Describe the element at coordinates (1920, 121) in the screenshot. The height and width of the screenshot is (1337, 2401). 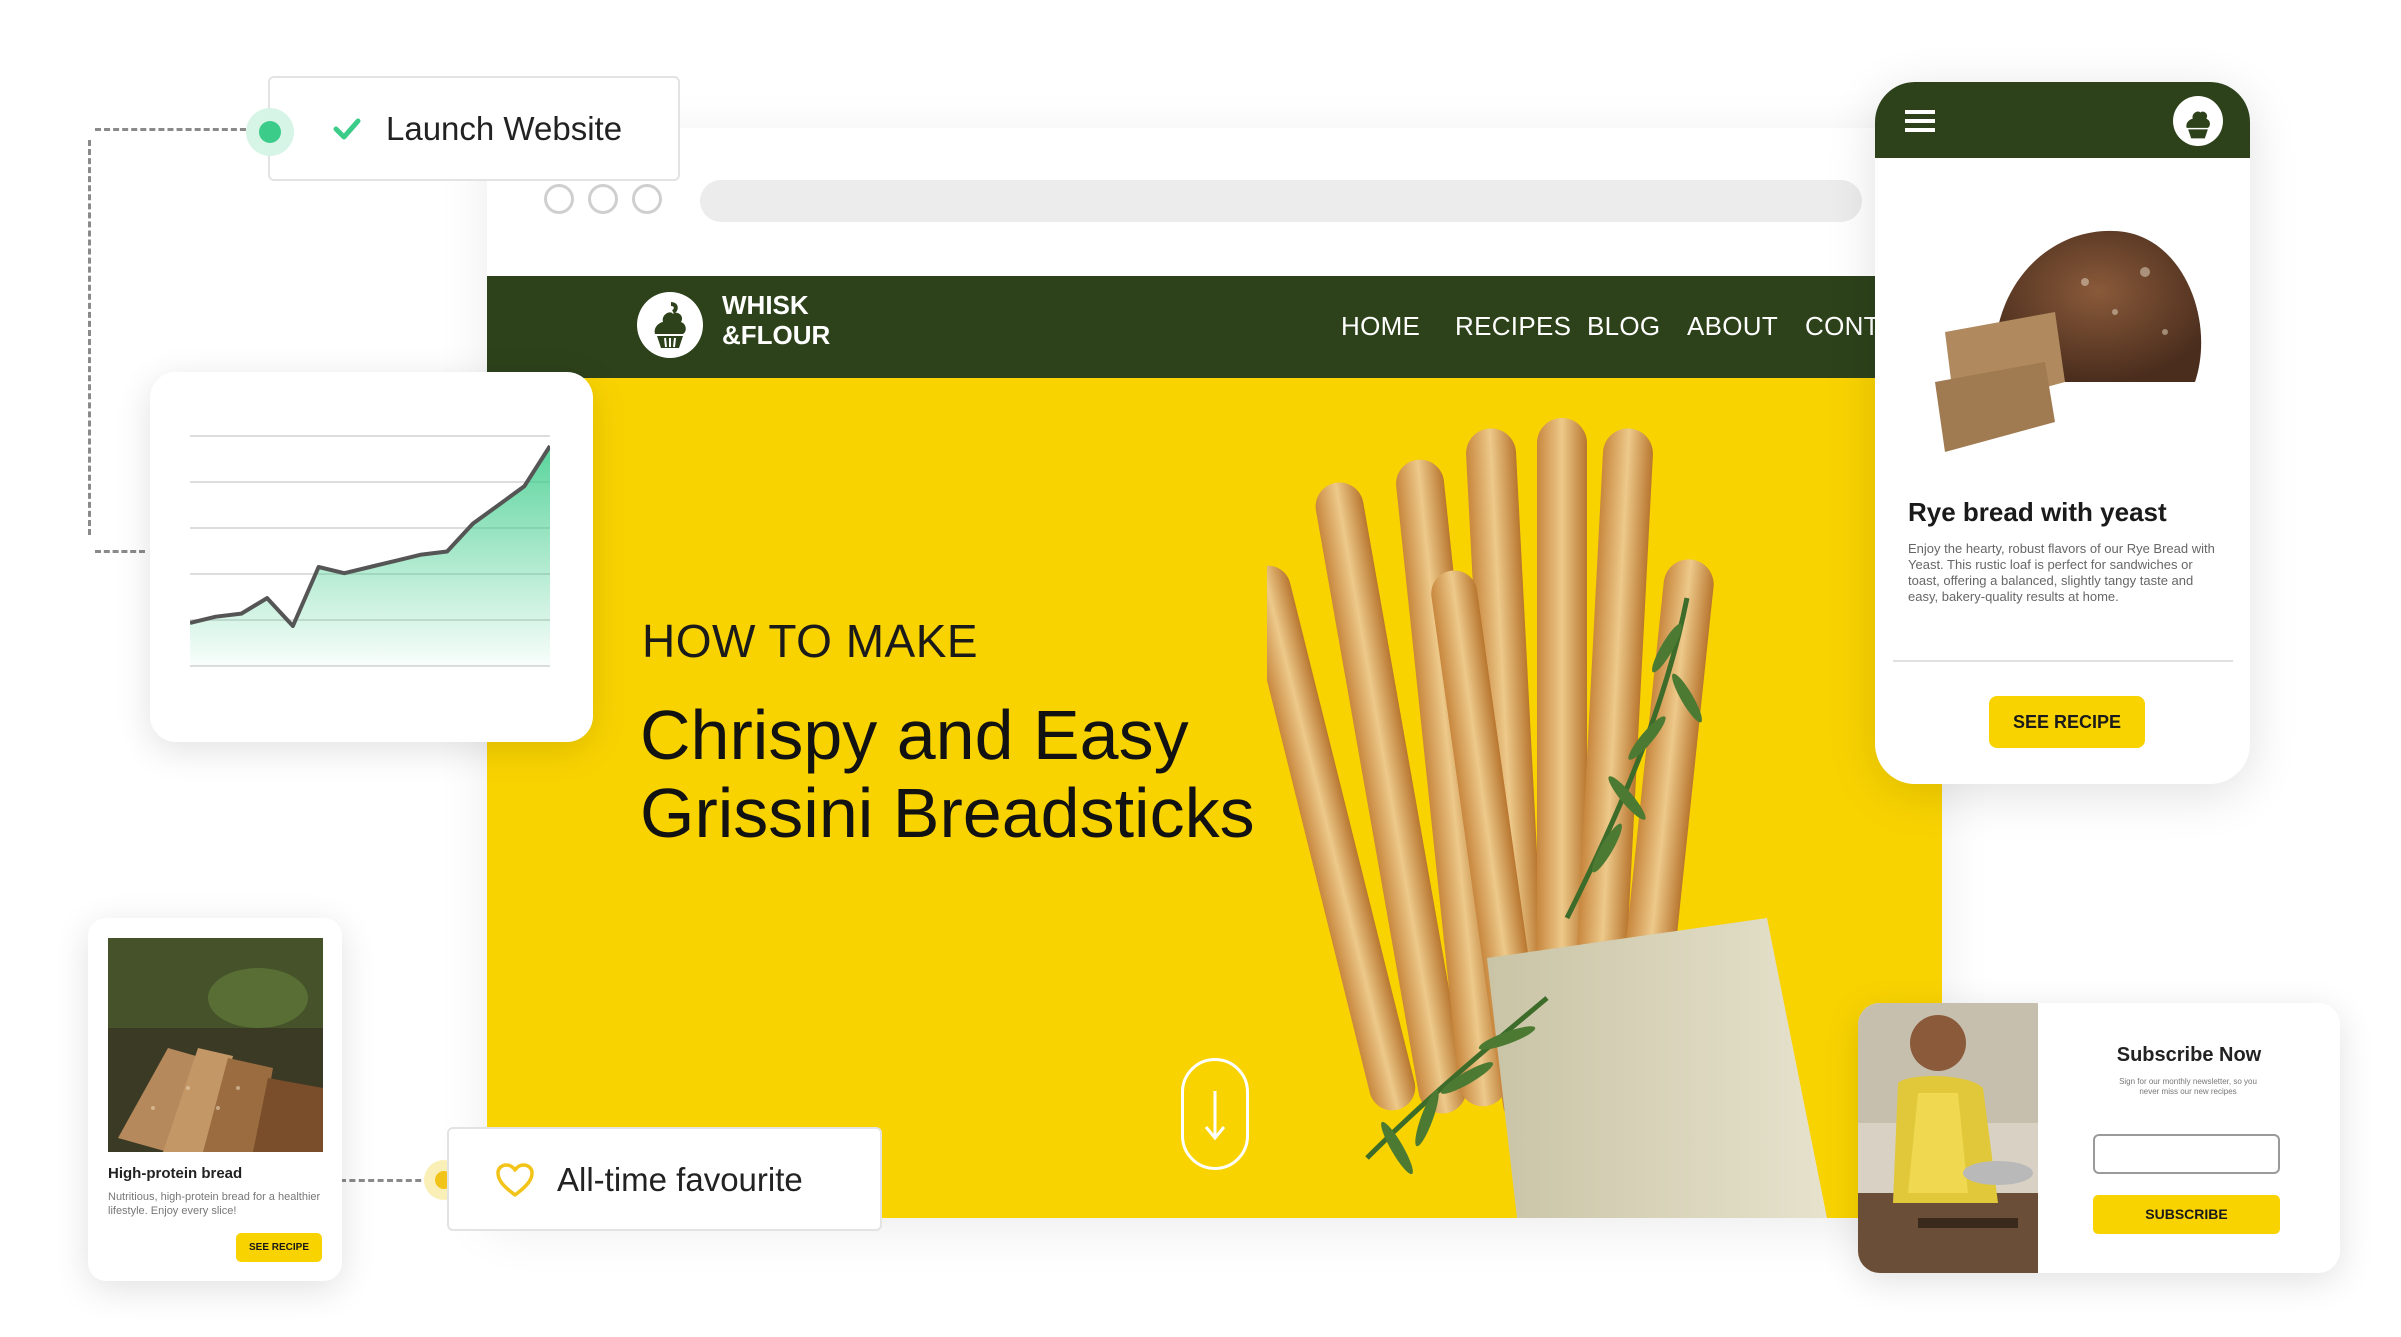
I see `hamburger-menu-icon` at that location.